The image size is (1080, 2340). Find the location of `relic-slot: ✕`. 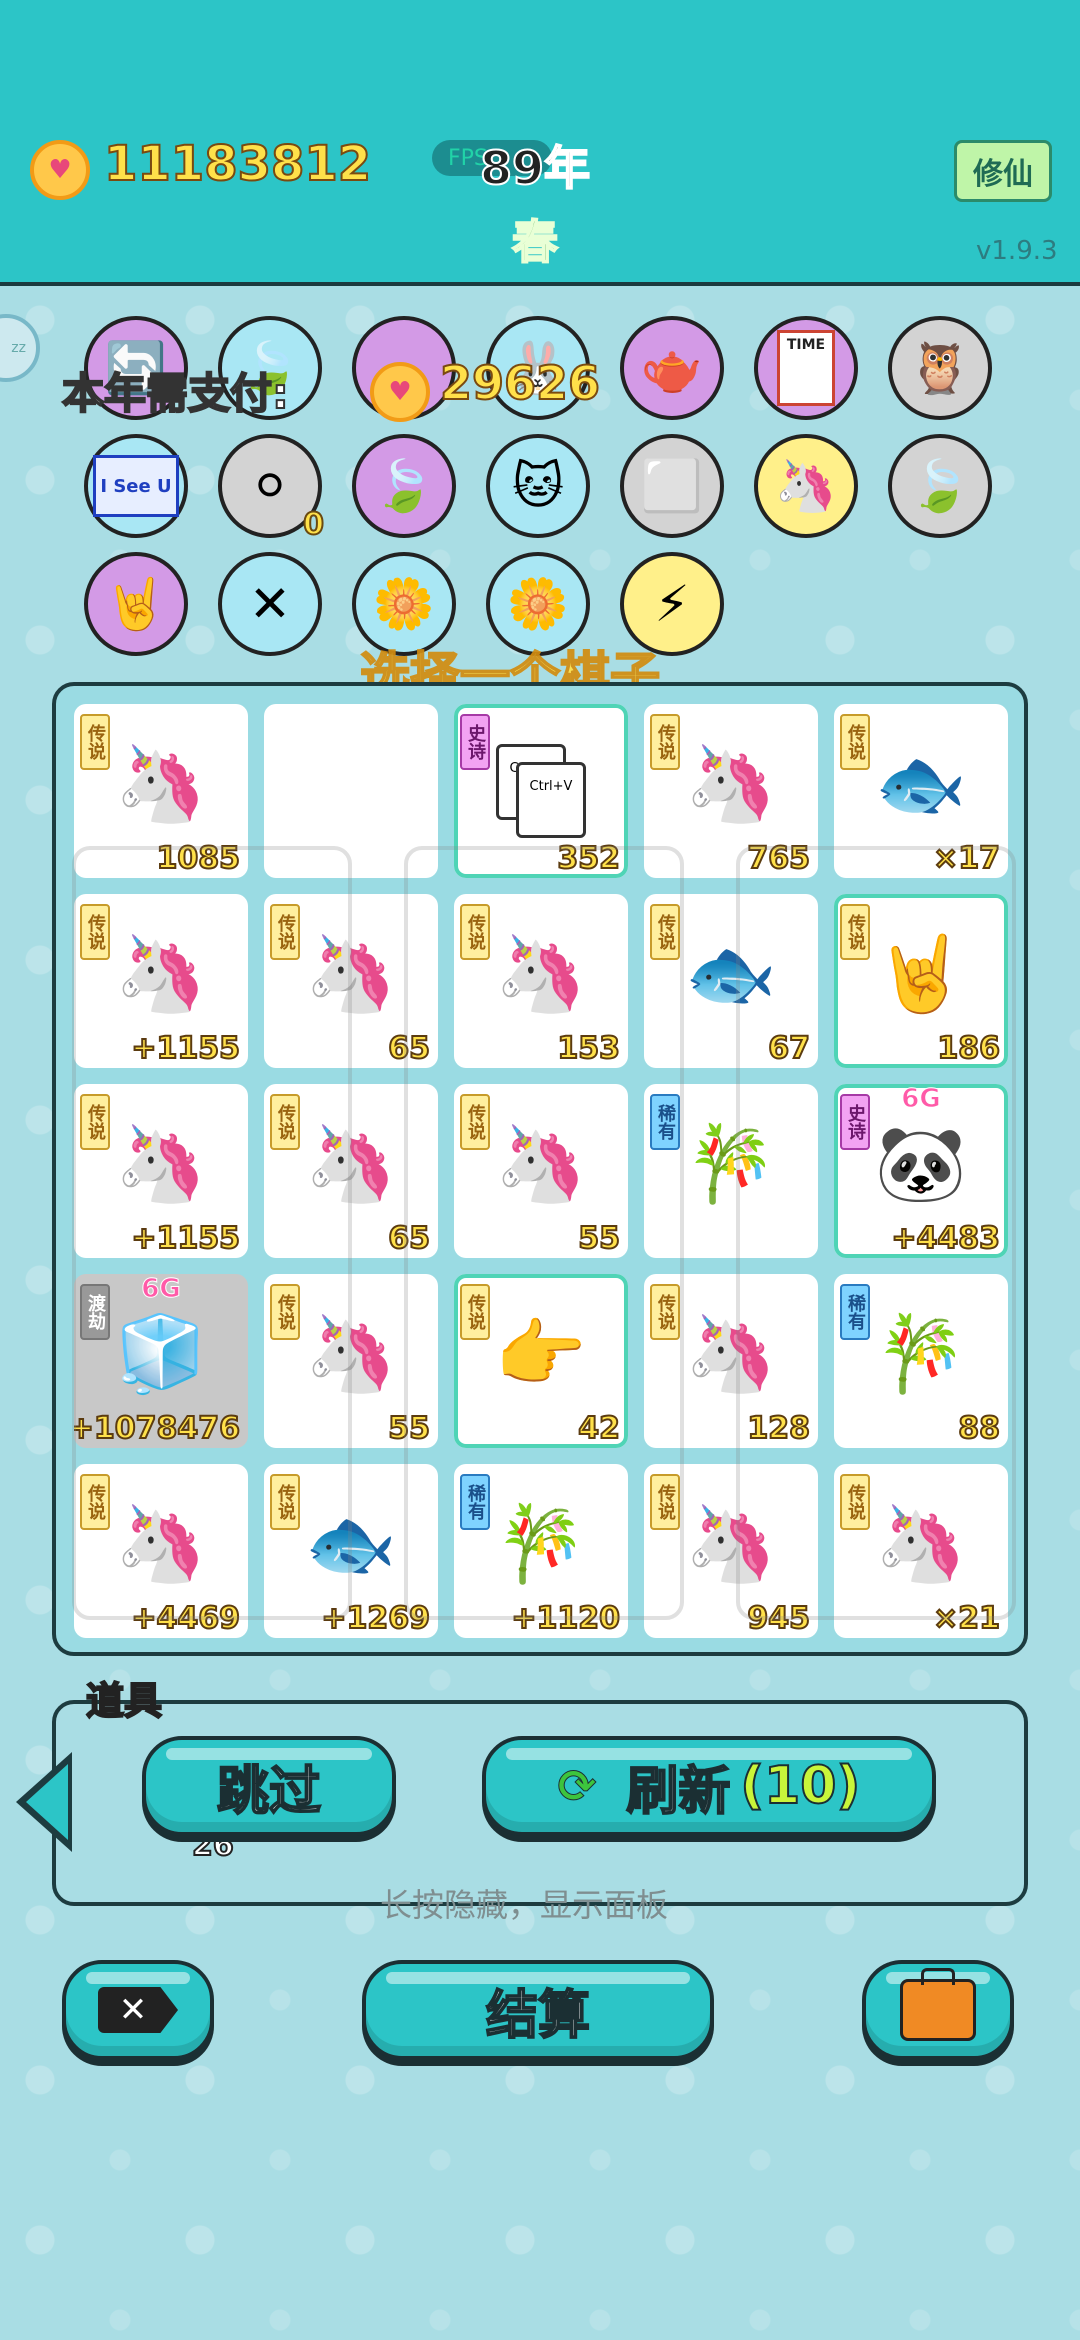

relic-slot: ✕ is located at coordinates (270, 604).